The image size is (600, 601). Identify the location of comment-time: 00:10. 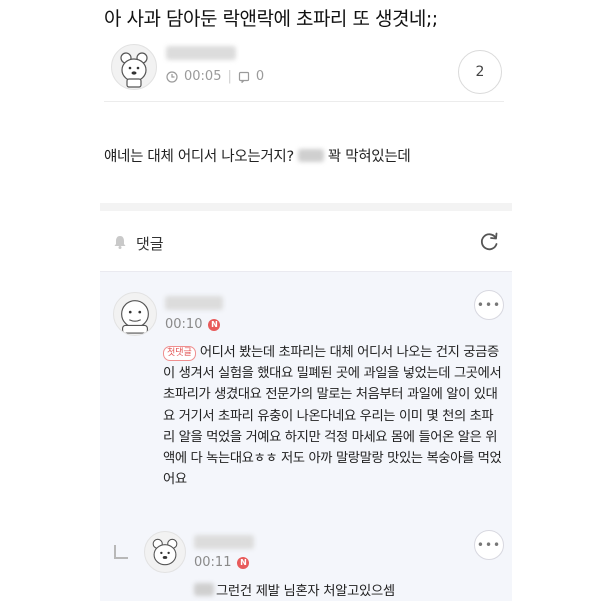
(184, 324).